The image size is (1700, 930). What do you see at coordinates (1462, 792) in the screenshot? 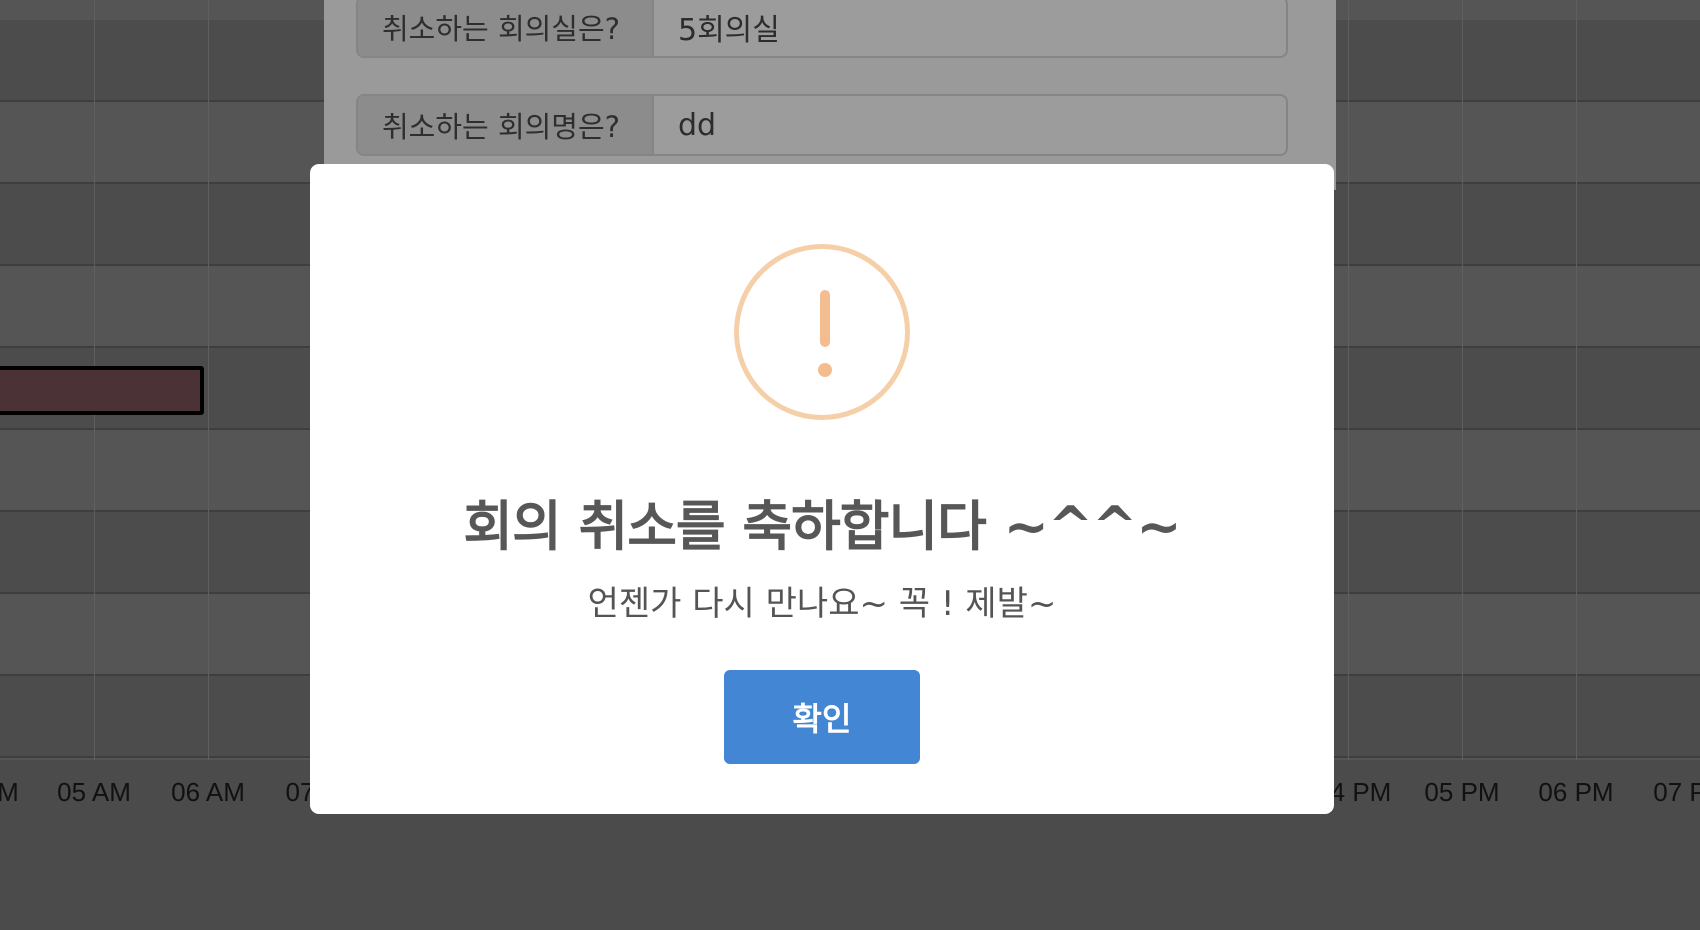
I see `time-tick-label: 05 PM` at bounding box center [1462, 792].